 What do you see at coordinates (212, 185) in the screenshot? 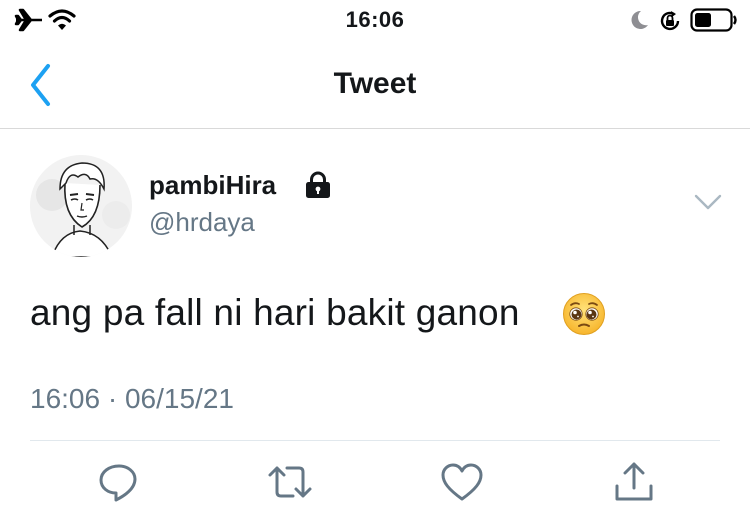
I see `display-name: pambiHira` at bounding box center [212, 185].